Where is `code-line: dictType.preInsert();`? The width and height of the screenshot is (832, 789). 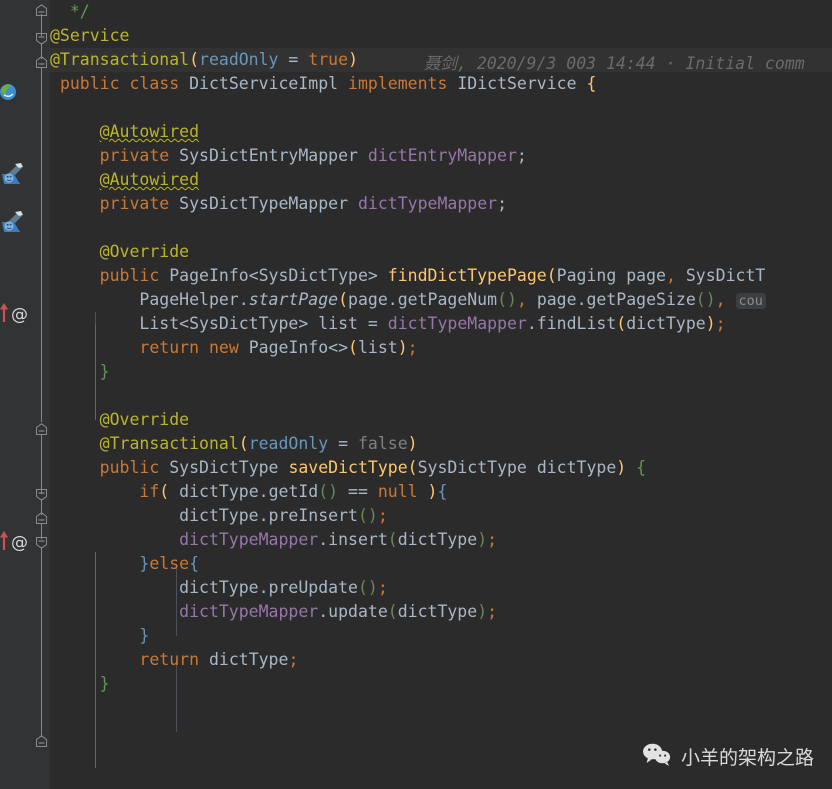 code-line: dictType.preInsert(); is located at coordinates (441, 516).